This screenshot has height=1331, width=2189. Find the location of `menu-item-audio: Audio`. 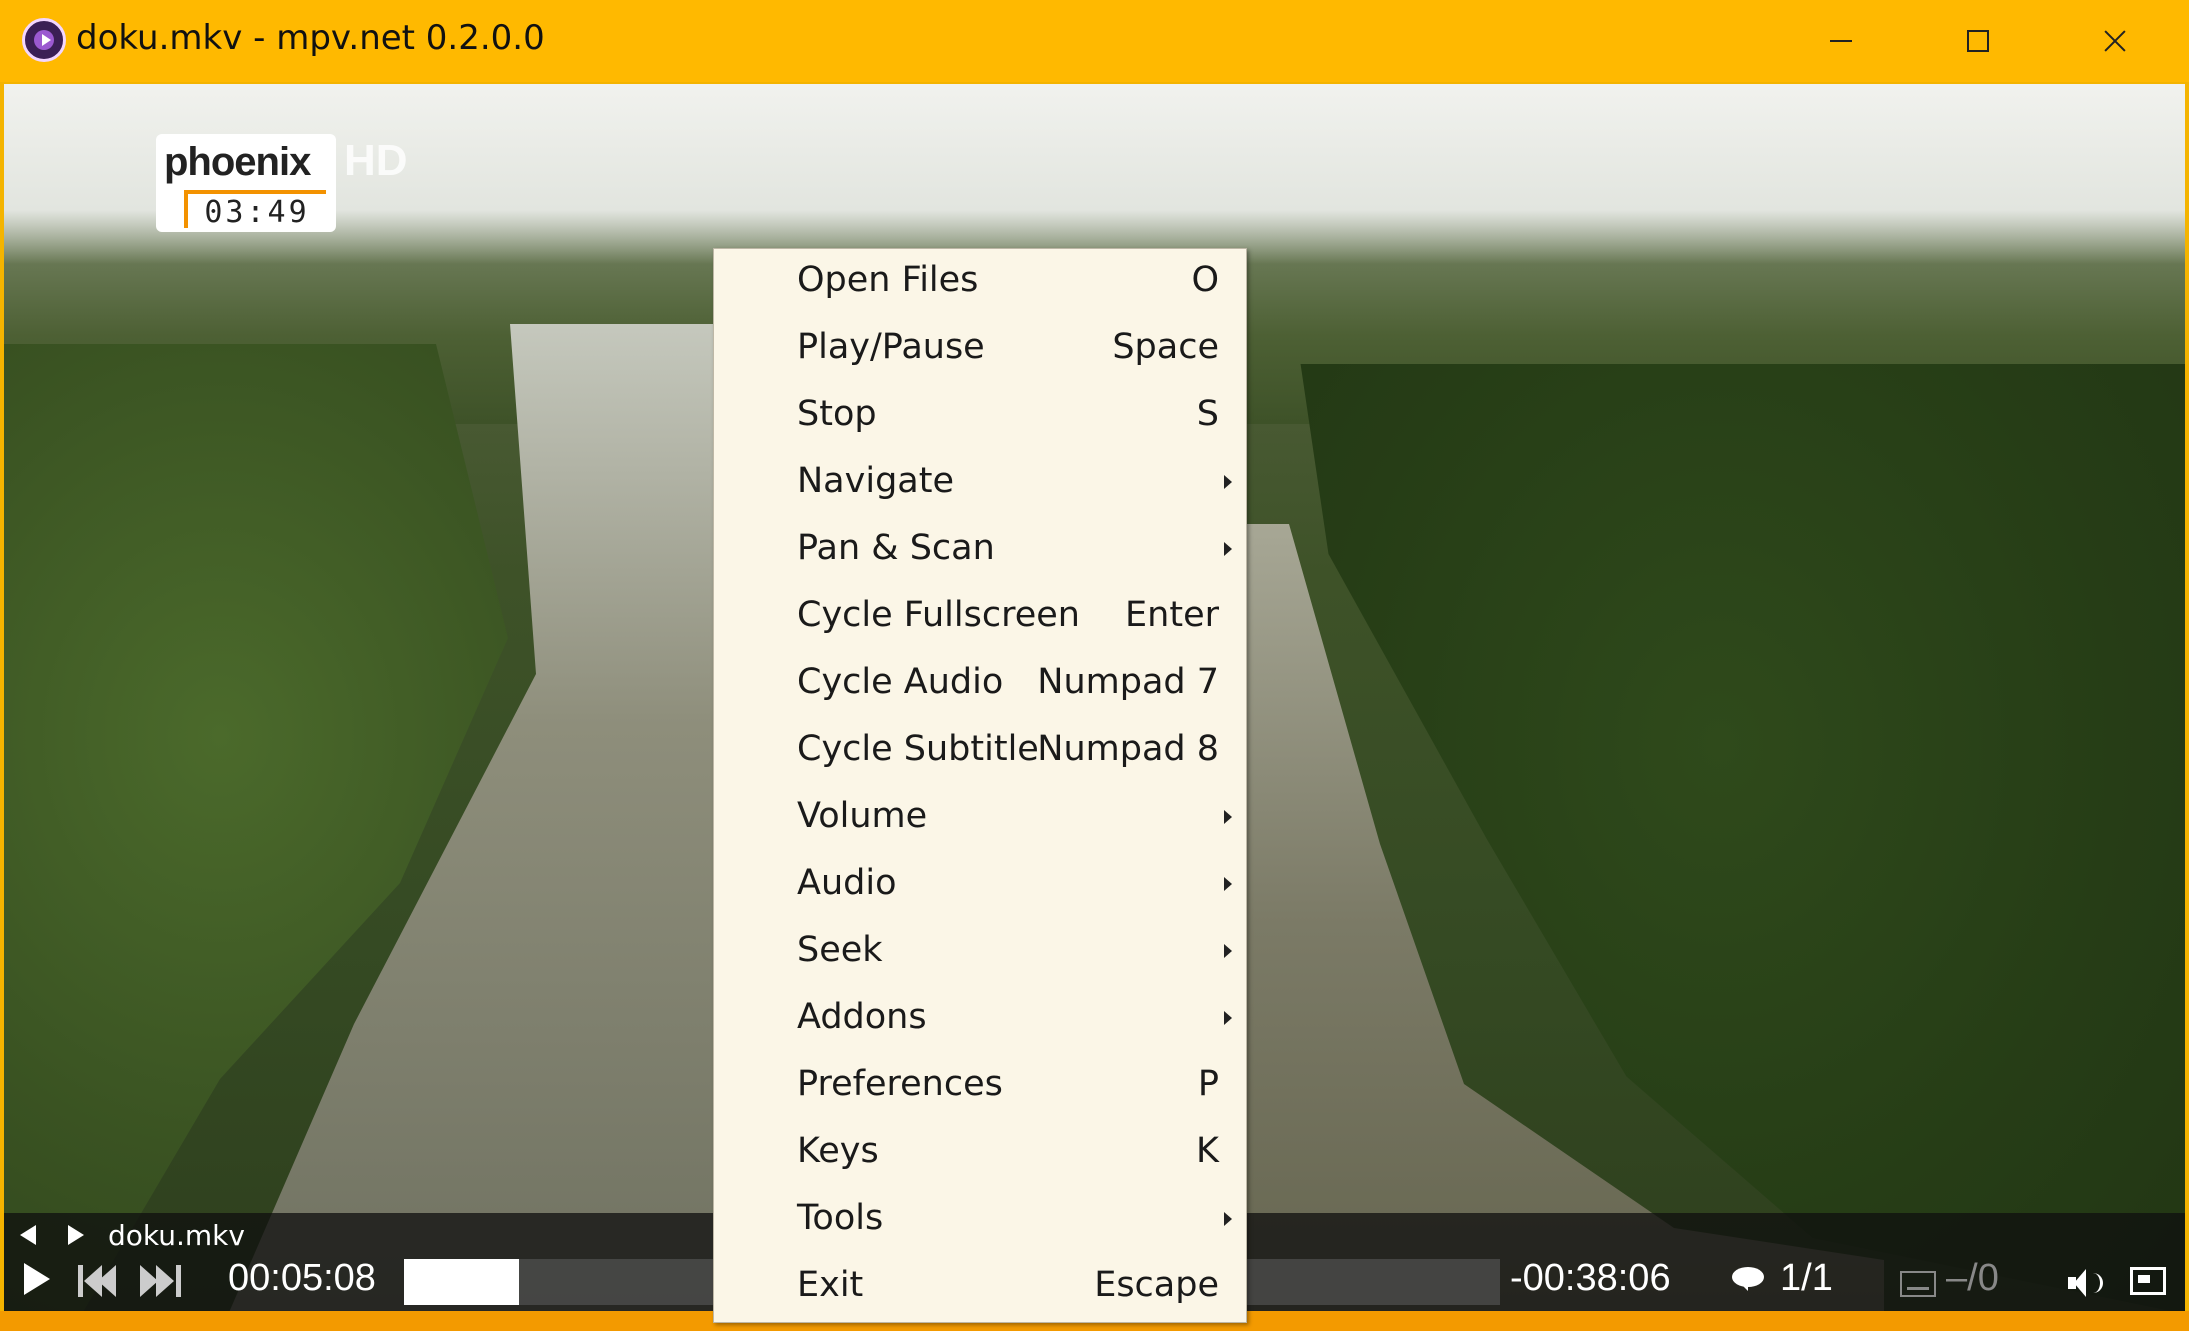

menu-item-audio: Audio is located at coordinates (981, 884).